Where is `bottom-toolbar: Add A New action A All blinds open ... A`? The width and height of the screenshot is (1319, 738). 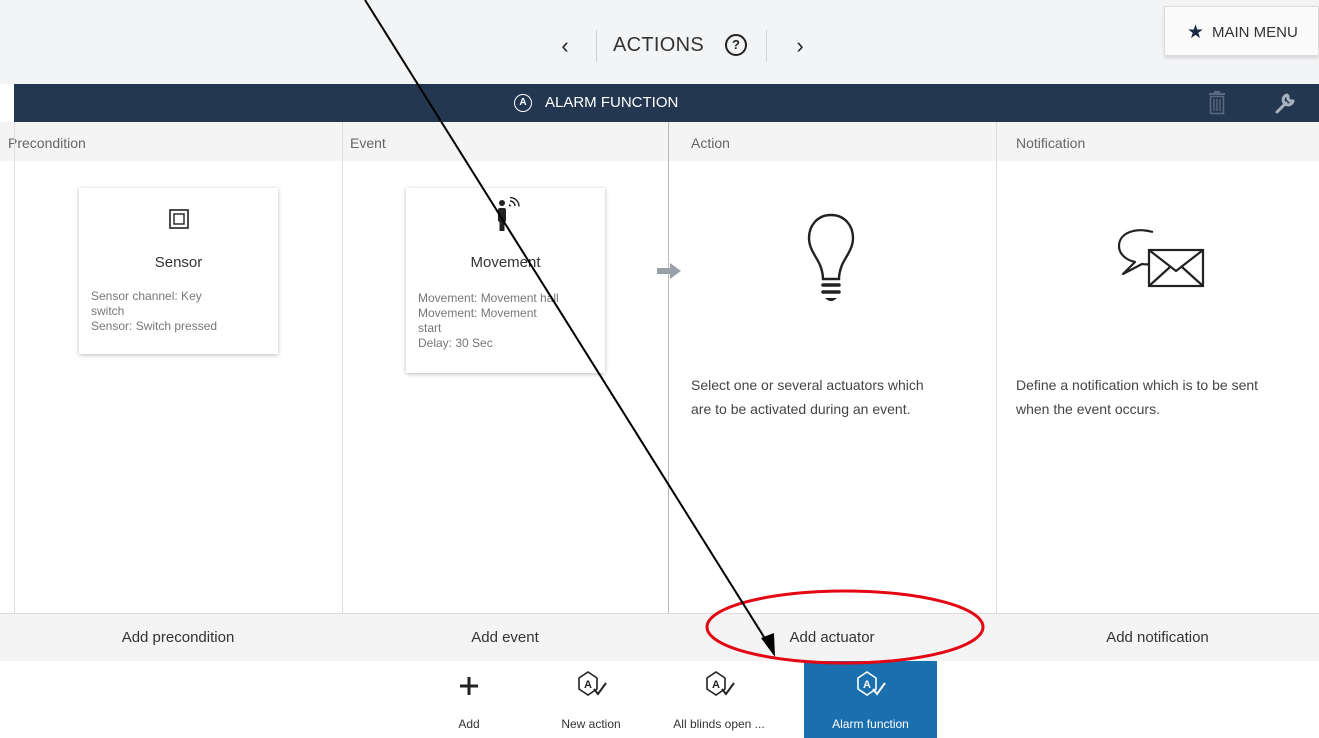 bottom-toolbar: Add A New action A All blinds open ... A is located at coordinates (659, 699).